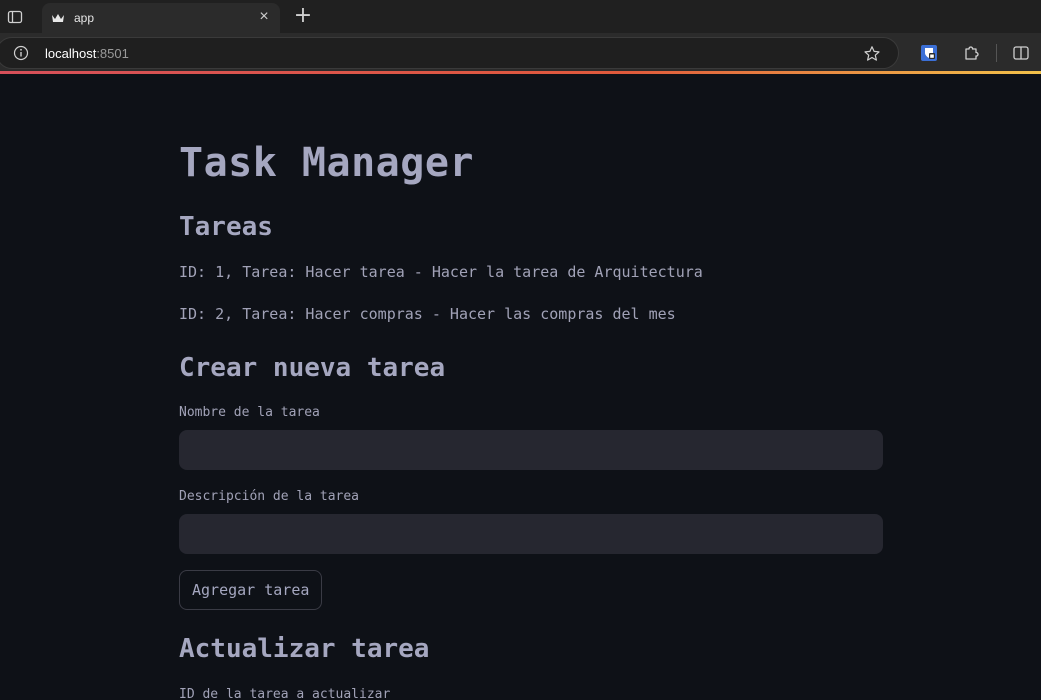 Image resolution: width=1041 pixels, height=700 pixels. I want to click on tab-title: app, so click(84, 18).